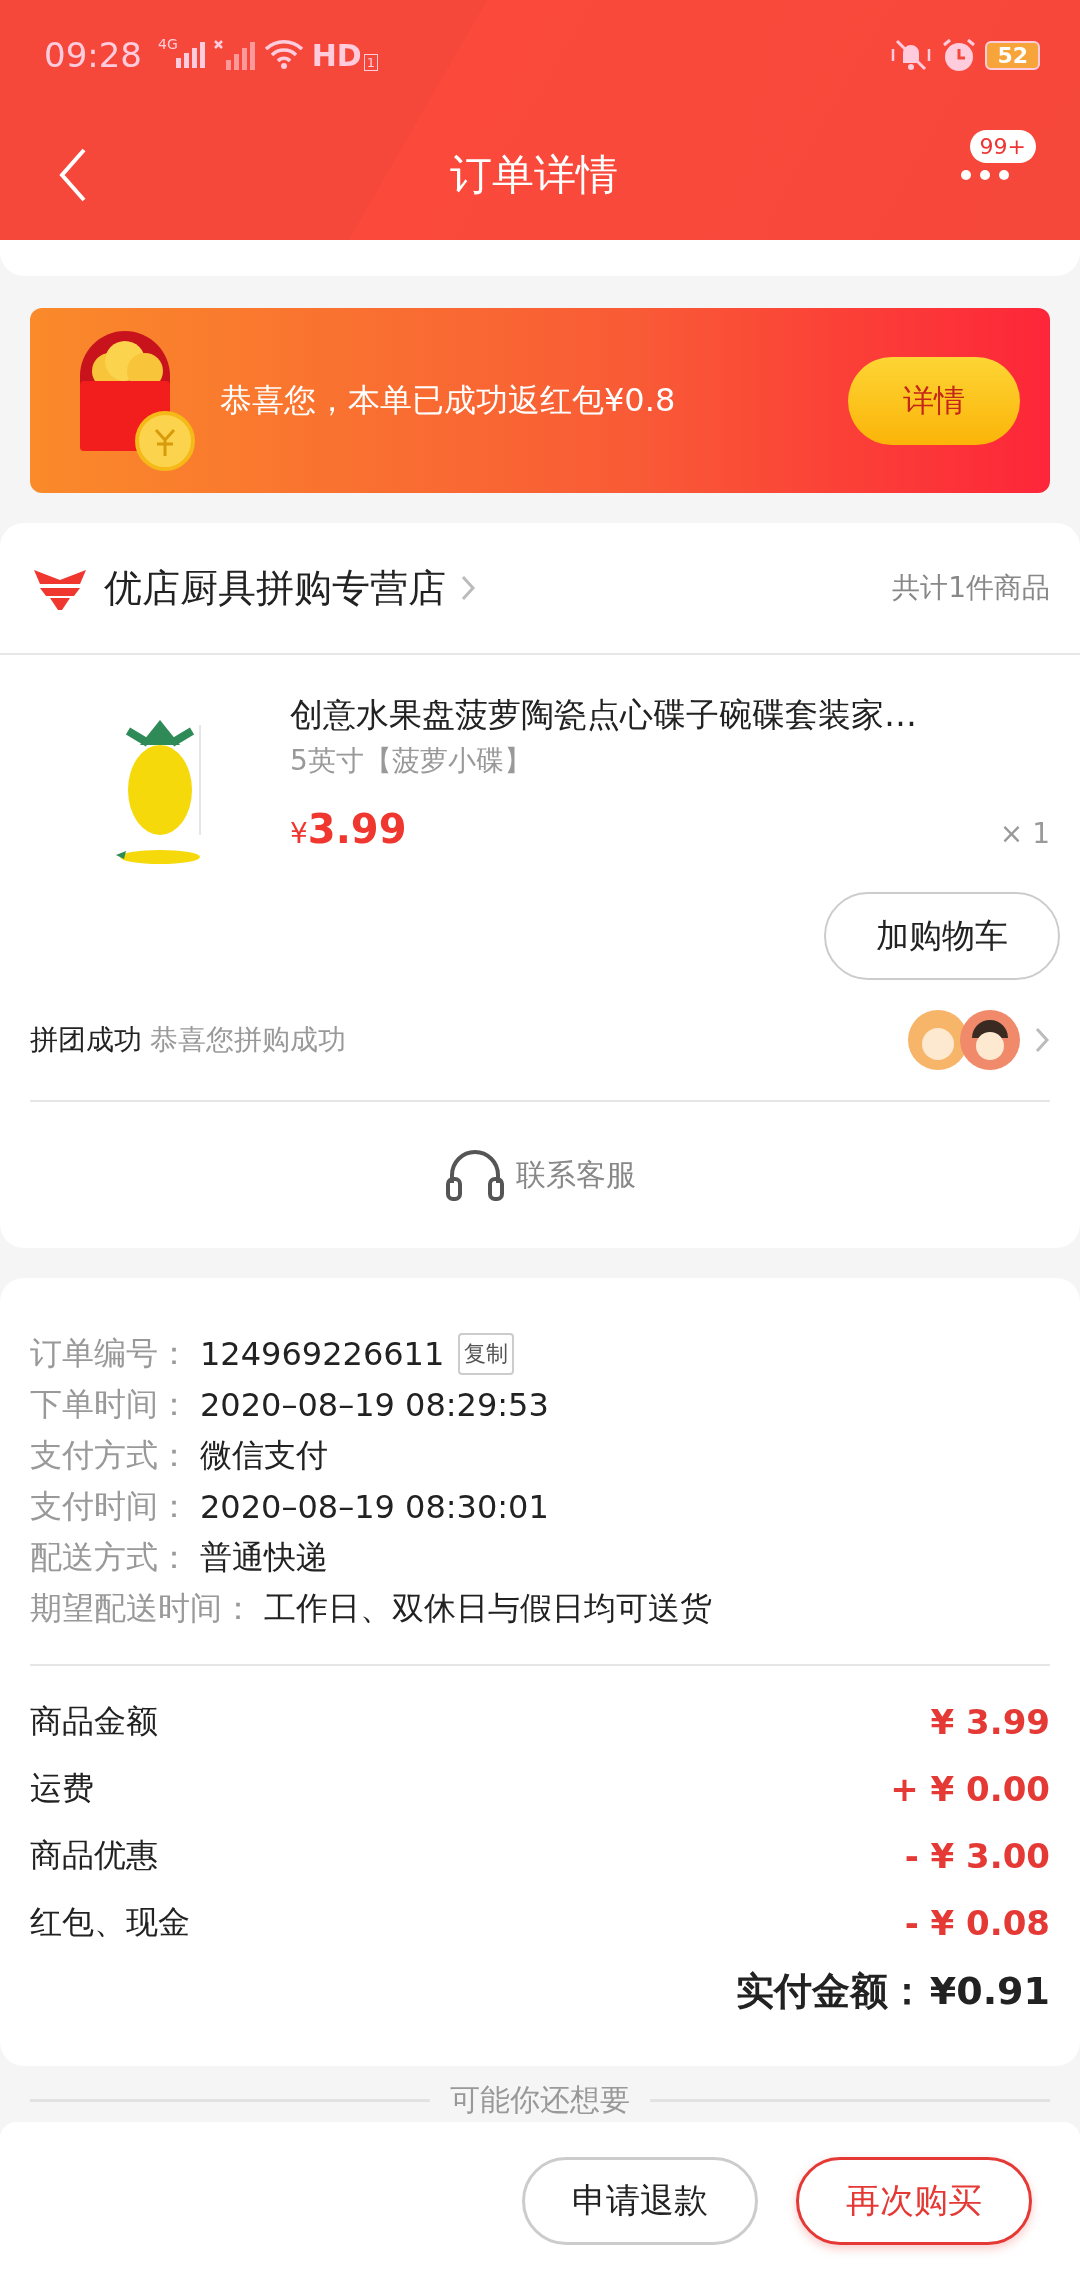  I want to click on group-note: 恭喜您拼购成功, so click(248, 1040).